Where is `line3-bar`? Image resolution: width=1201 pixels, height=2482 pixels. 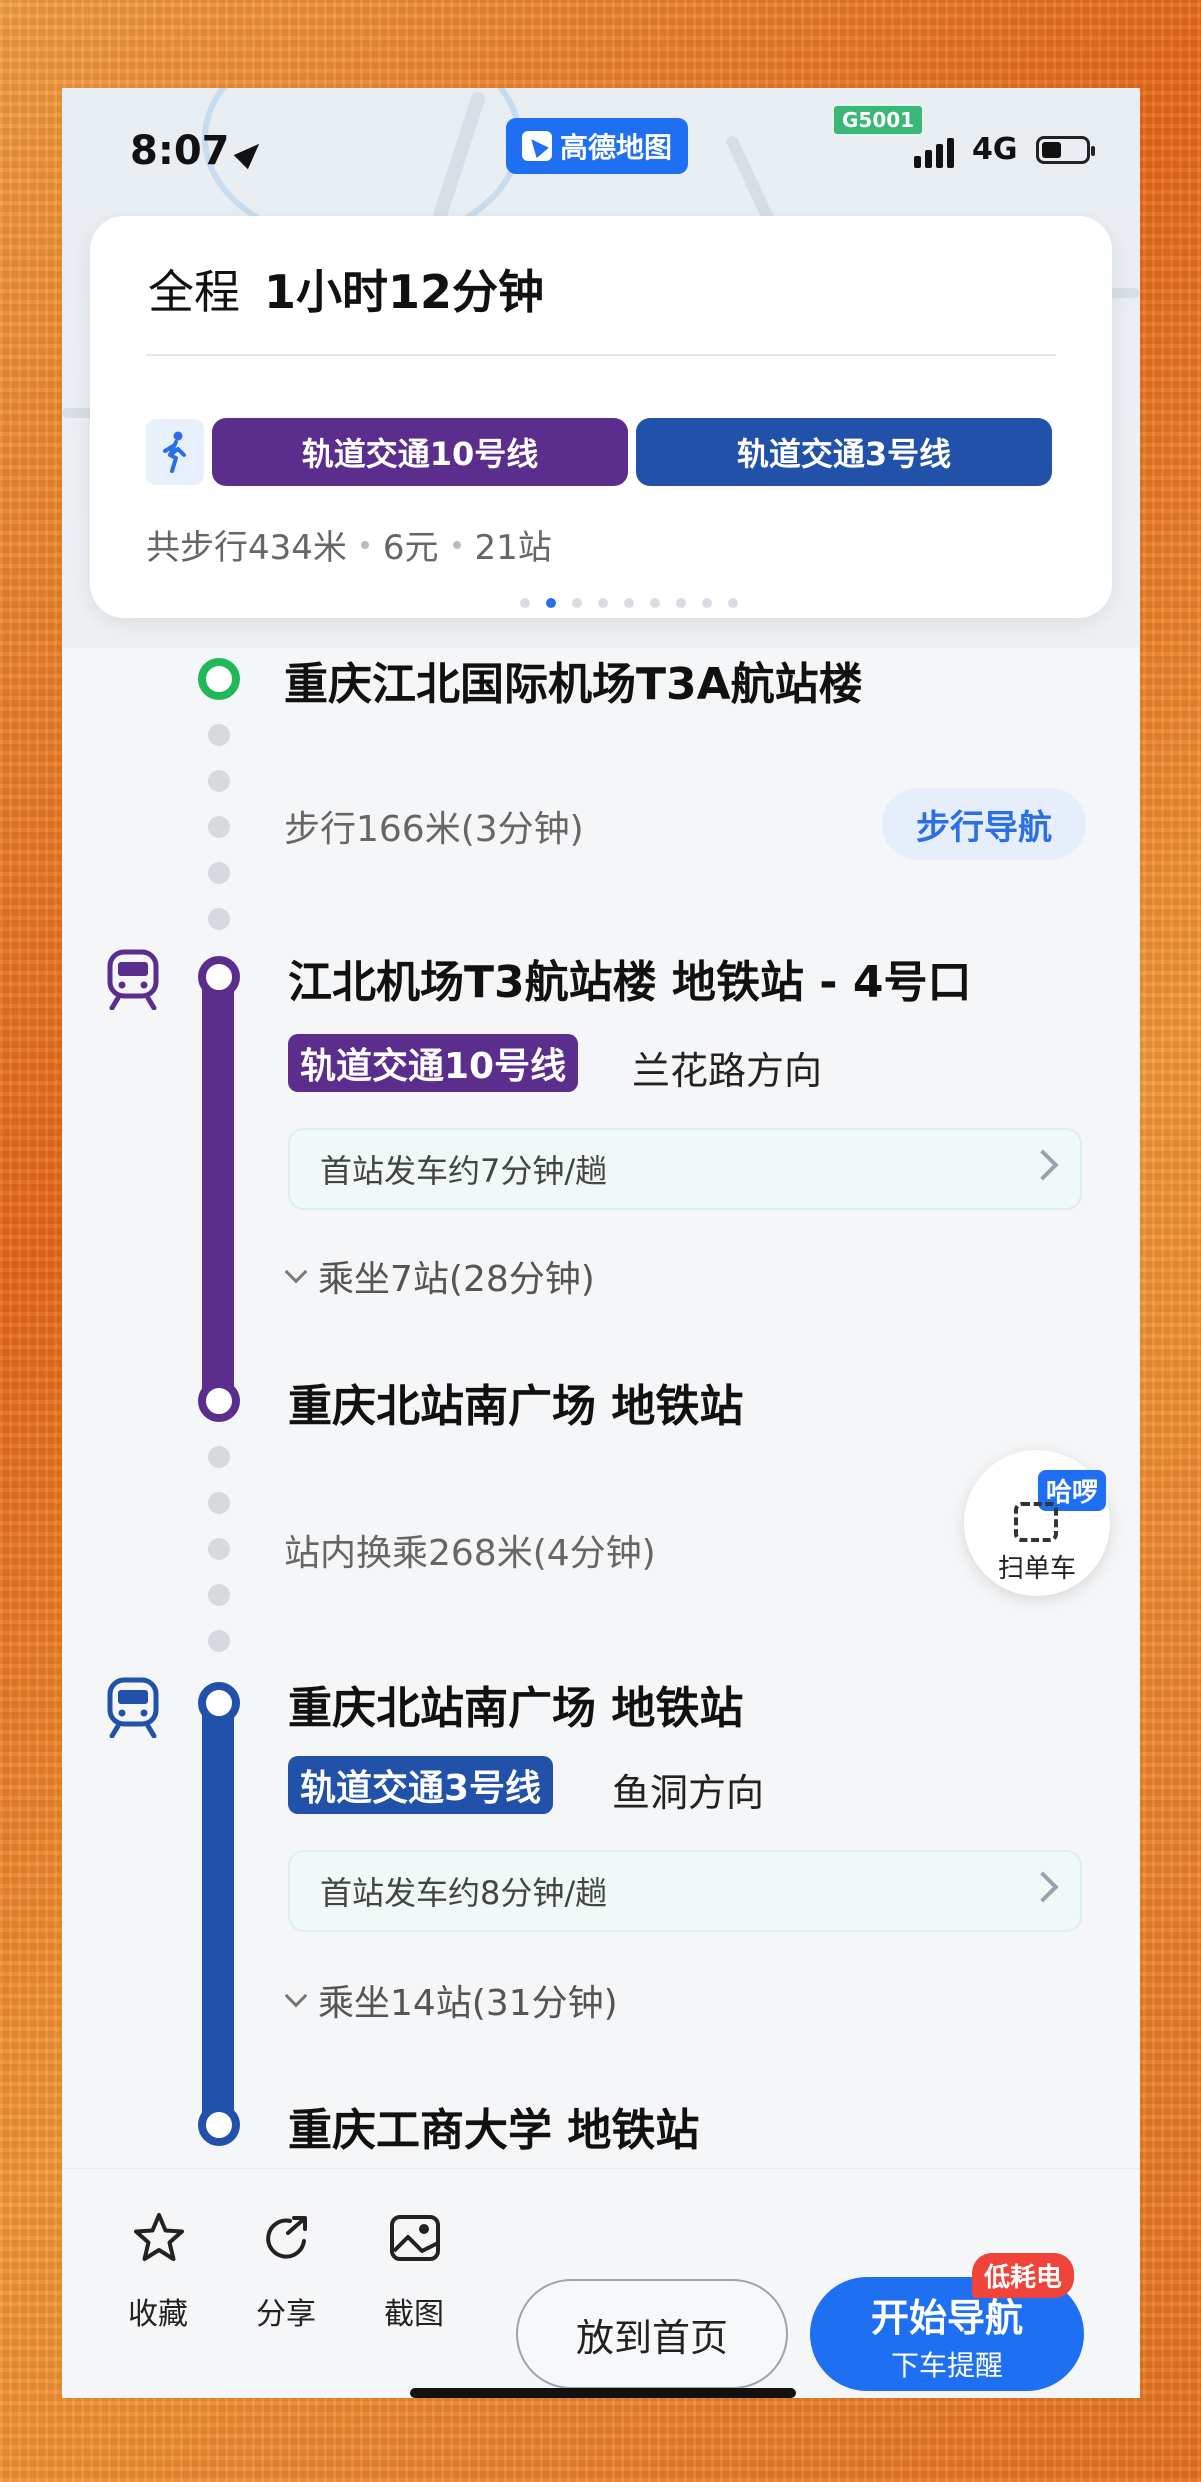
line3-bar is located at coordinates (218, 1914).